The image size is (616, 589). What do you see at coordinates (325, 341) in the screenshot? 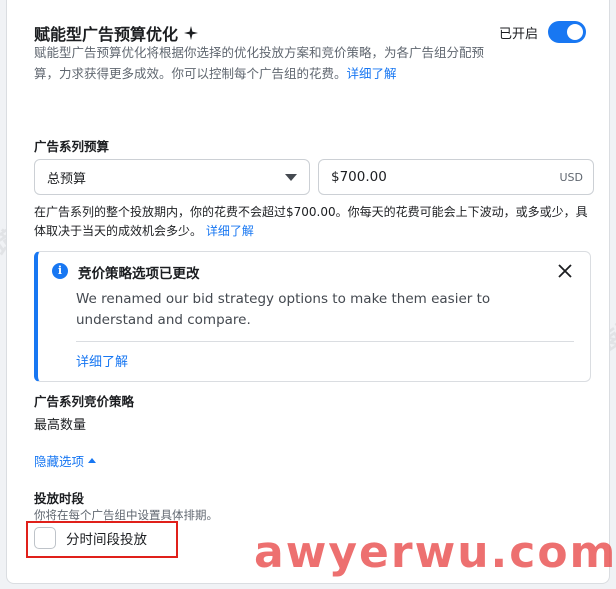
I see `notice-divider` at bounding box center [325, 341].